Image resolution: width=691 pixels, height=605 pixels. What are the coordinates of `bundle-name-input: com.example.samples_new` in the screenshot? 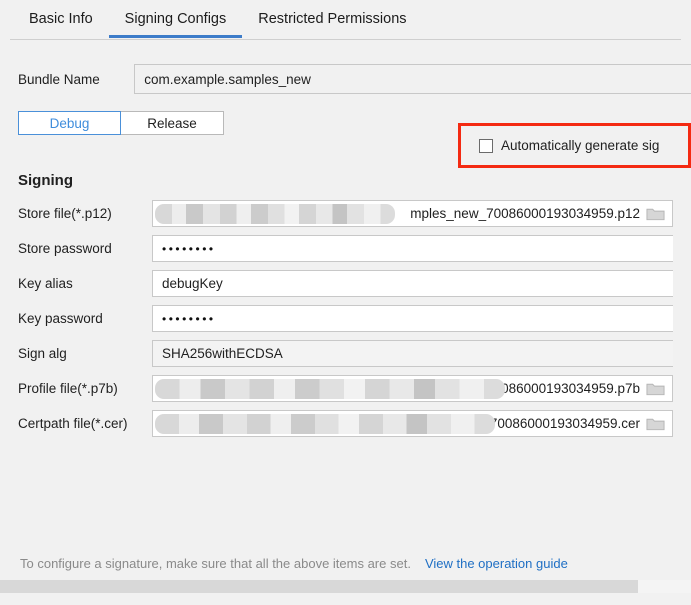 It's located at (412, 79).